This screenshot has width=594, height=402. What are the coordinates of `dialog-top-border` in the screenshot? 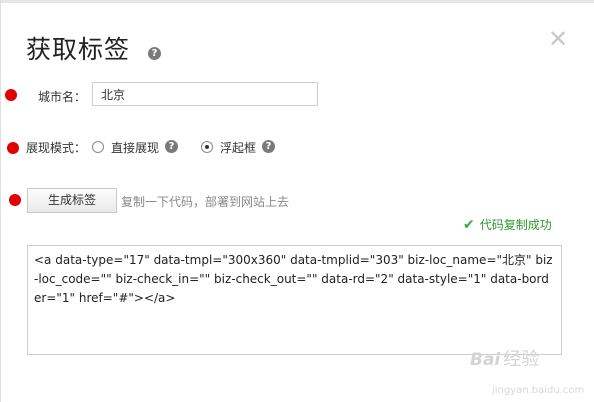 It's located at (297, 1).